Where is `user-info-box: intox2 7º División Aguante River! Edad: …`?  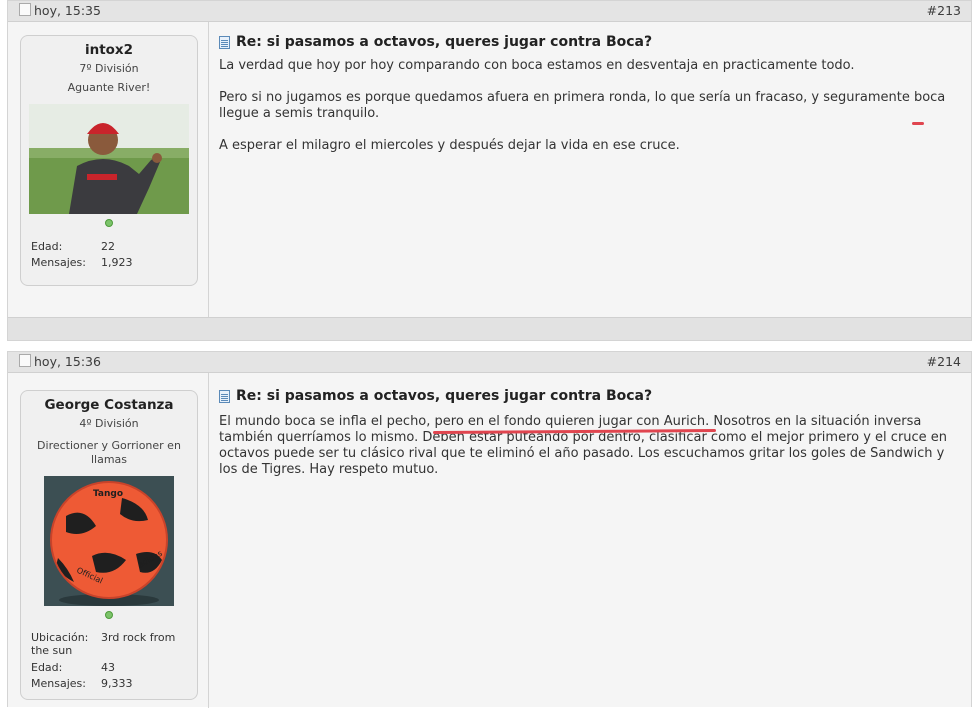 user-info-box: intox2 7º División Aguante River! Edad: … is located at coordinates (109, 160).